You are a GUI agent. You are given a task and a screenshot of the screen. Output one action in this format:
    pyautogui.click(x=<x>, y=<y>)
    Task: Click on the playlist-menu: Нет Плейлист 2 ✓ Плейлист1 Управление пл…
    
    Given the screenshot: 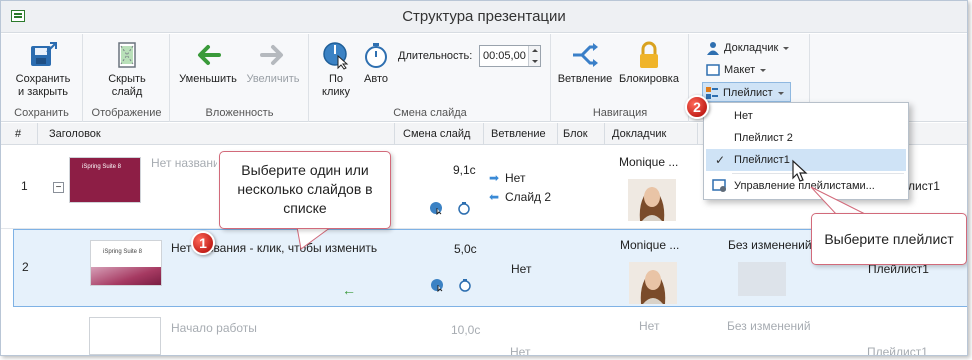 What is the action you would take?
    pyautogui.click(x=806, y=151)
    